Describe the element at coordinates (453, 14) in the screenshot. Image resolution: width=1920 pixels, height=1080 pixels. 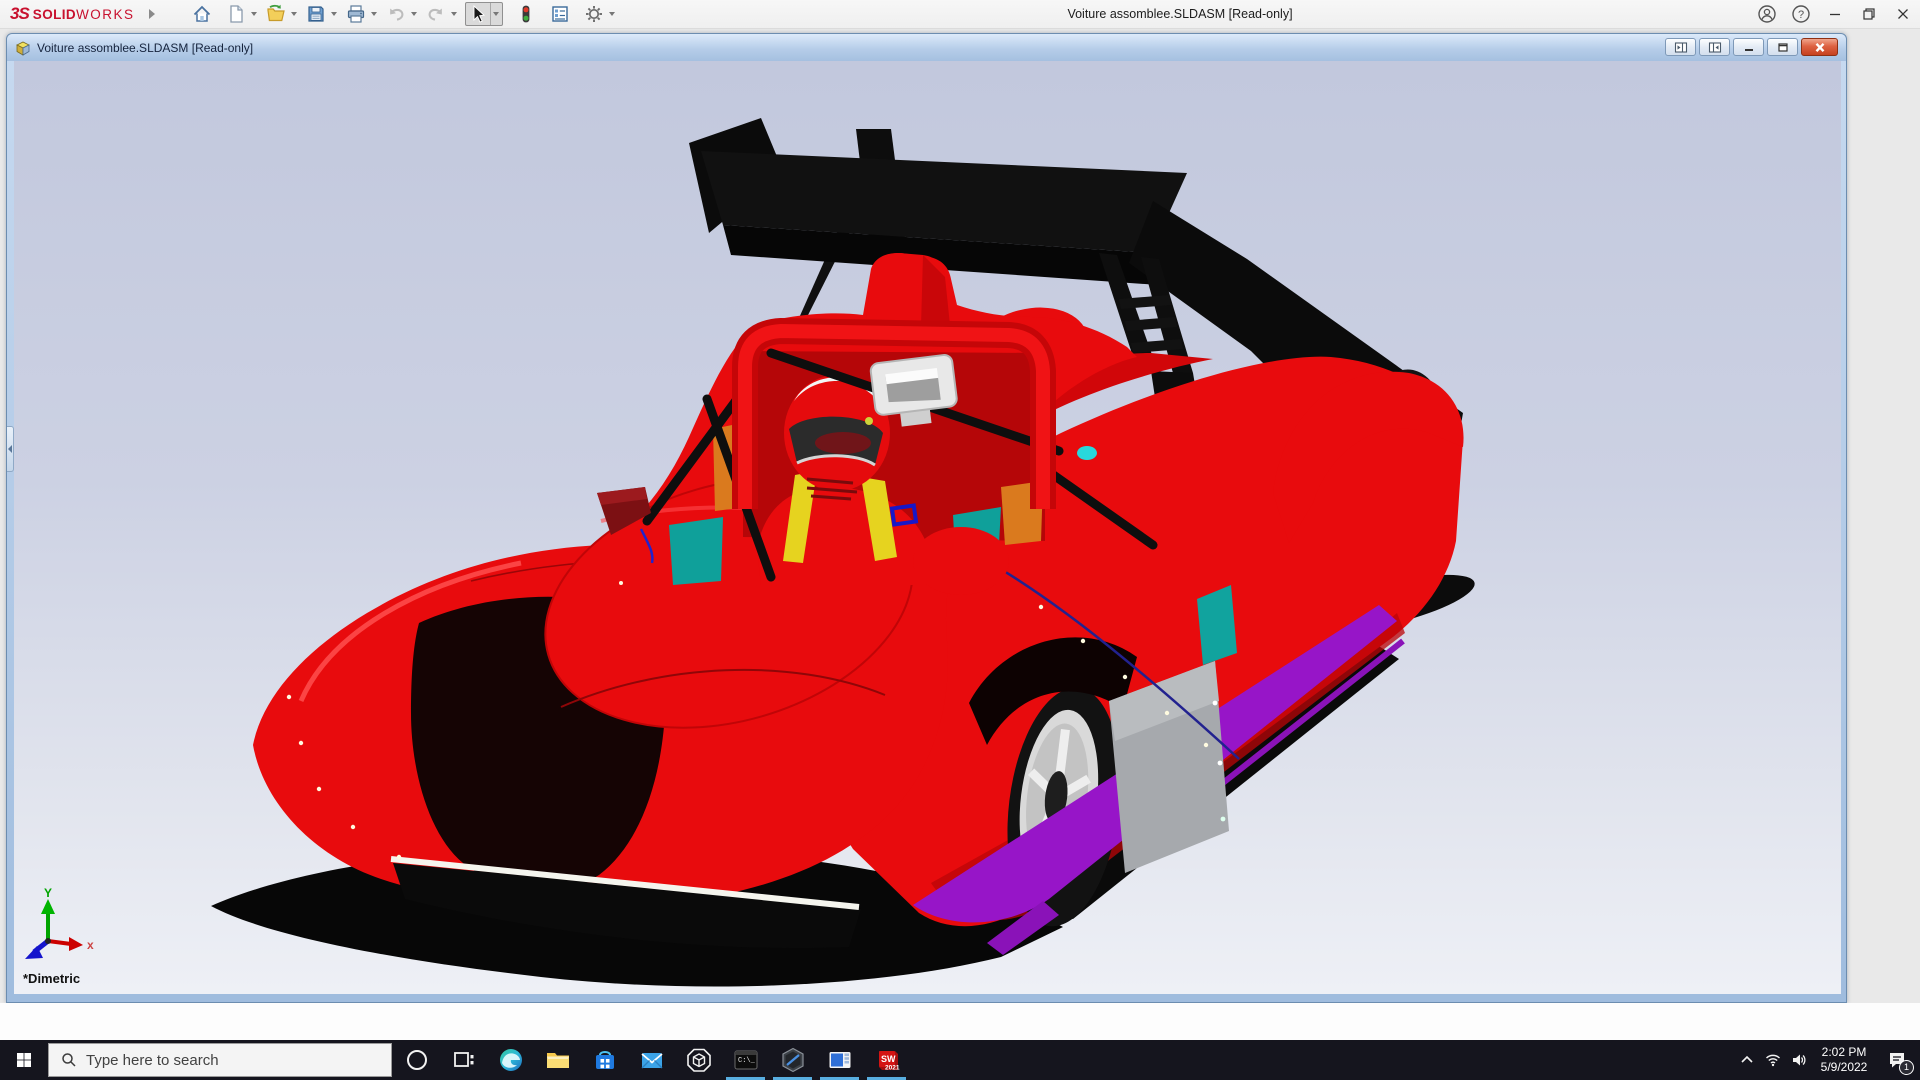
I see `redo-dropdown` at that location.